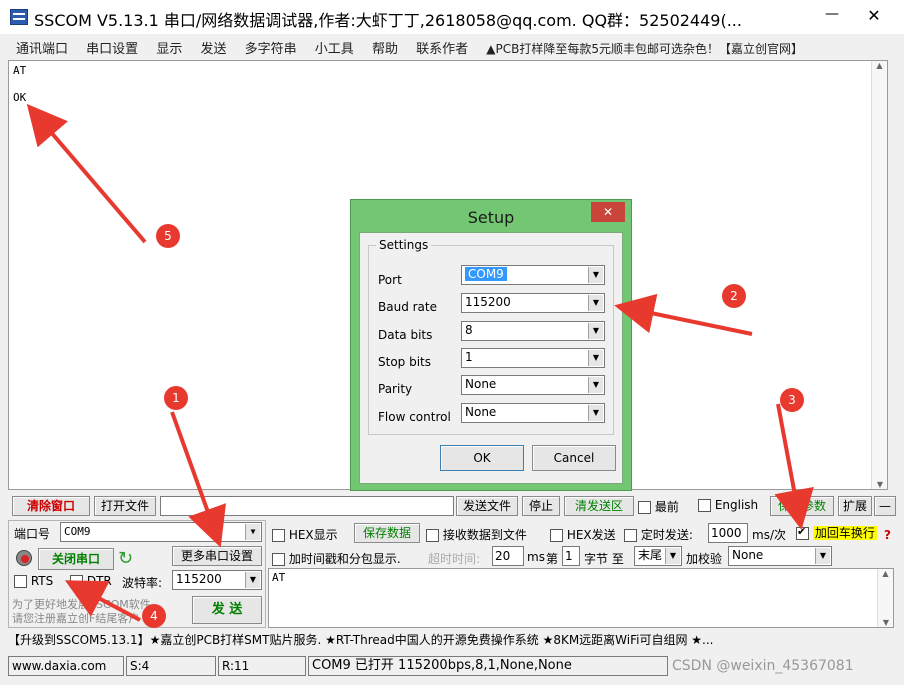 The width and height of the screenshot is (904, 685). I want to click on annotation-badge-4: 4, so click(154, 616).